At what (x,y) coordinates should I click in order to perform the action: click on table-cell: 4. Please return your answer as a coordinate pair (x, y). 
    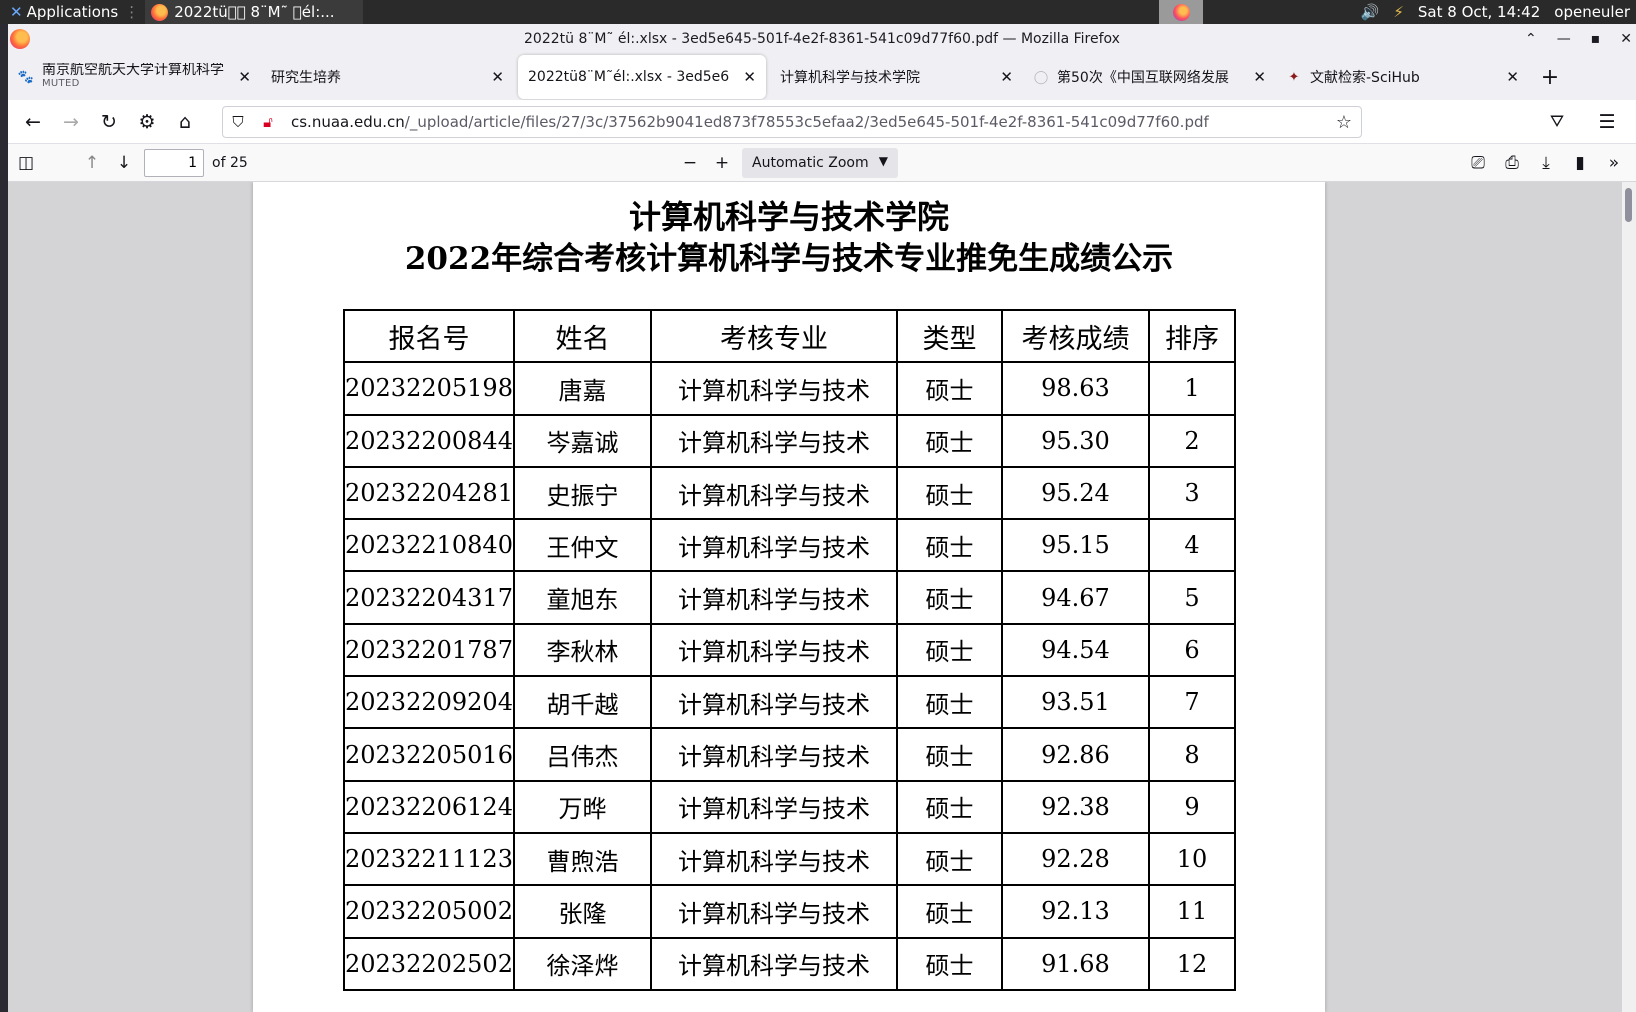
    Looking at the image, I should click on (1191, 545).